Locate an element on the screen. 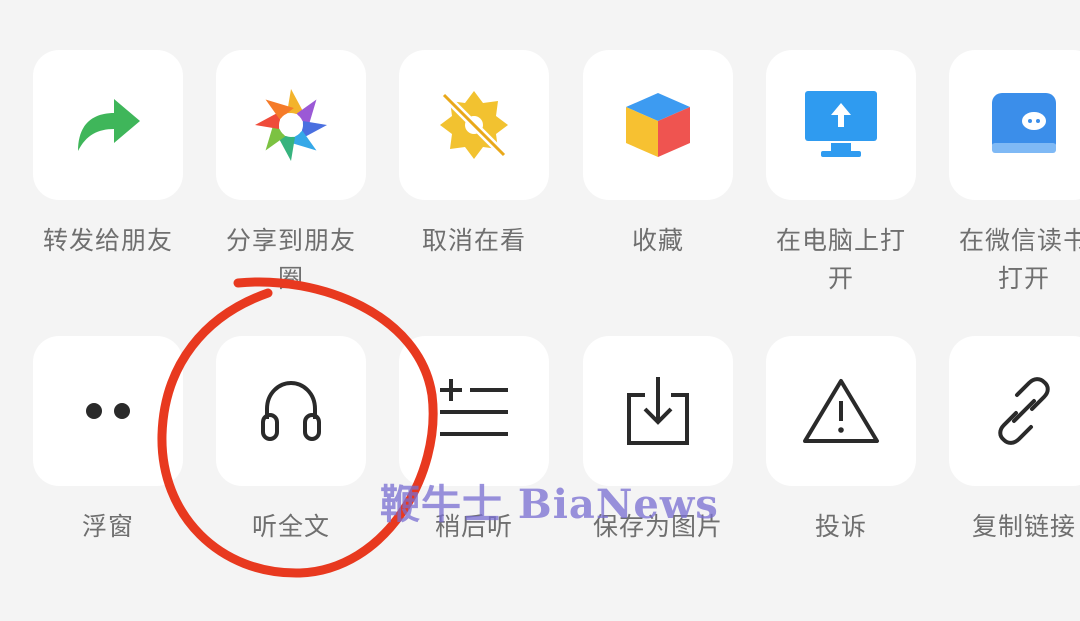 The height and width of the screenshot is (621, 1080). share-item-report: 投诉 is located at coordinates (841, 441).